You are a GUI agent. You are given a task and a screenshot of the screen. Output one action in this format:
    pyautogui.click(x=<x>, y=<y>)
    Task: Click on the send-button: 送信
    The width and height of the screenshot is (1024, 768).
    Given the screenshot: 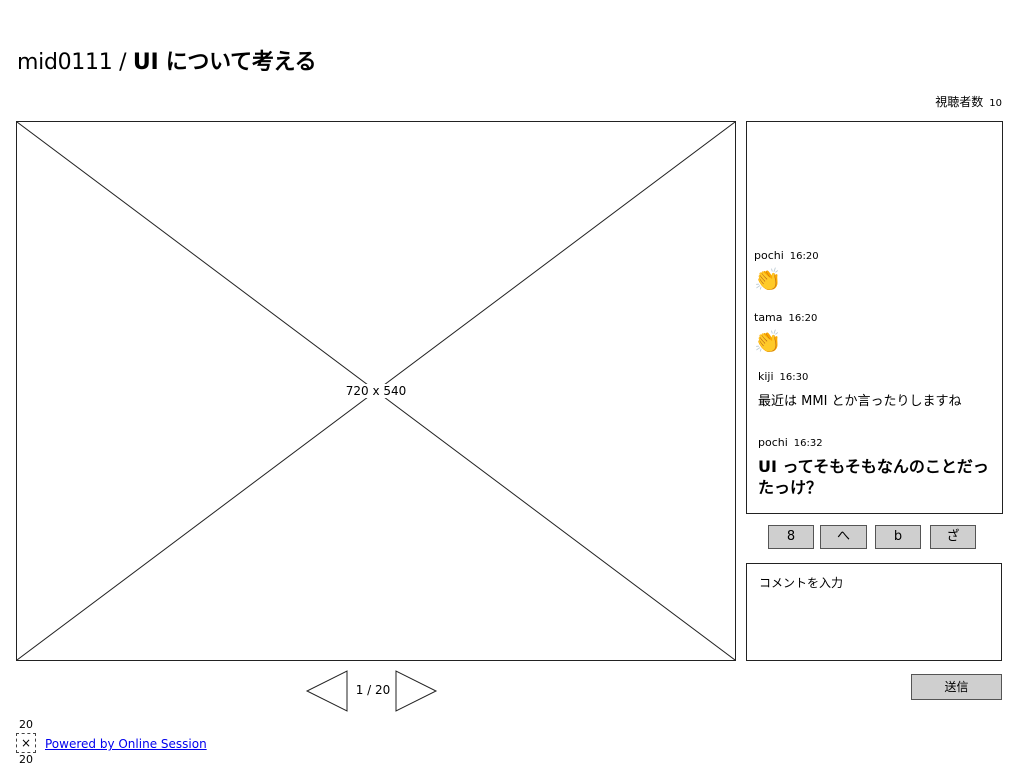 What is the action you would take?
    pyautogui.click(x=956, y=687)
    